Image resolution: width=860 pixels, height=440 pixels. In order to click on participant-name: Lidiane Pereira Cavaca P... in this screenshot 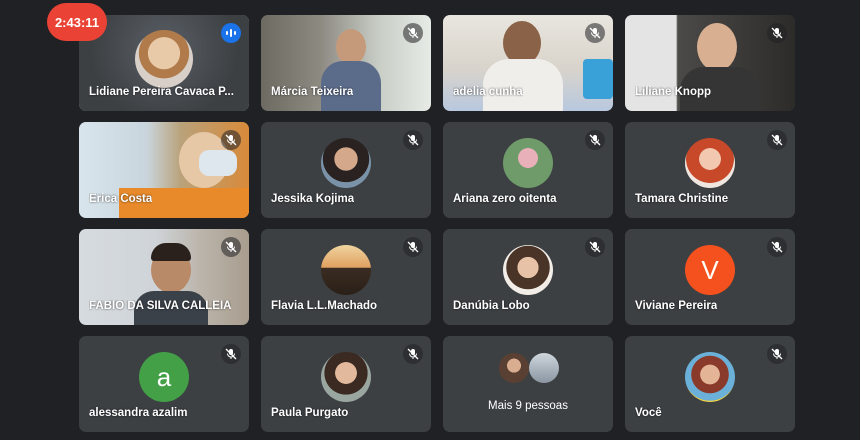, I will do `click(161, 92)`.